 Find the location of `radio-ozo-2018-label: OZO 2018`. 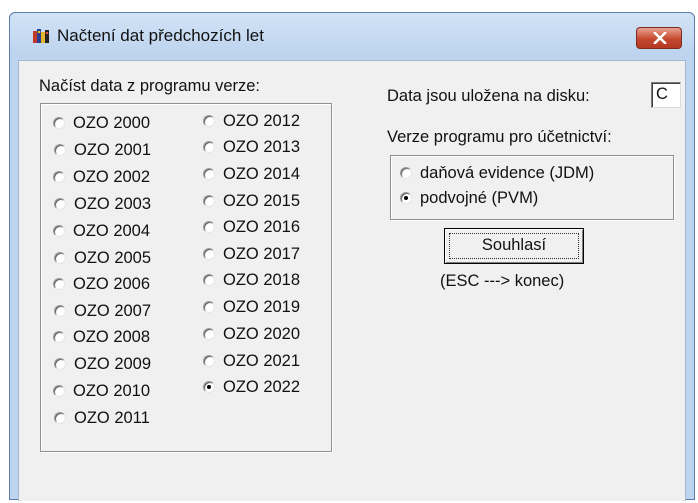

radio-ozo-2018-label: OZO 2018 is located at coordinates (262, 279).